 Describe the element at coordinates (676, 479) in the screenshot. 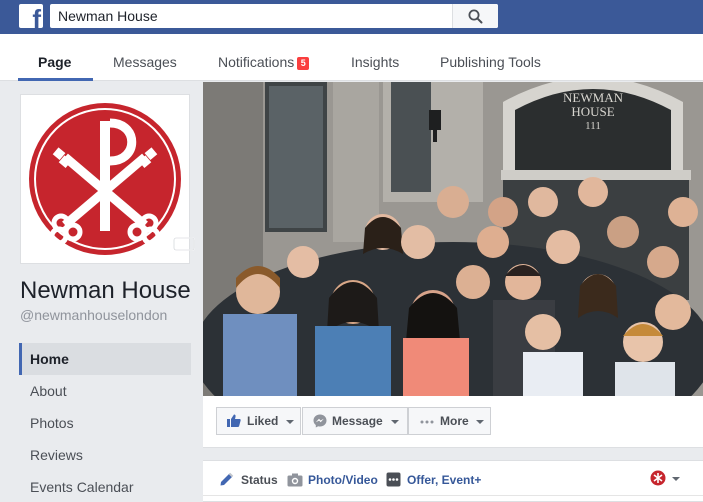

I see `post-as-caret-icon` at that location.